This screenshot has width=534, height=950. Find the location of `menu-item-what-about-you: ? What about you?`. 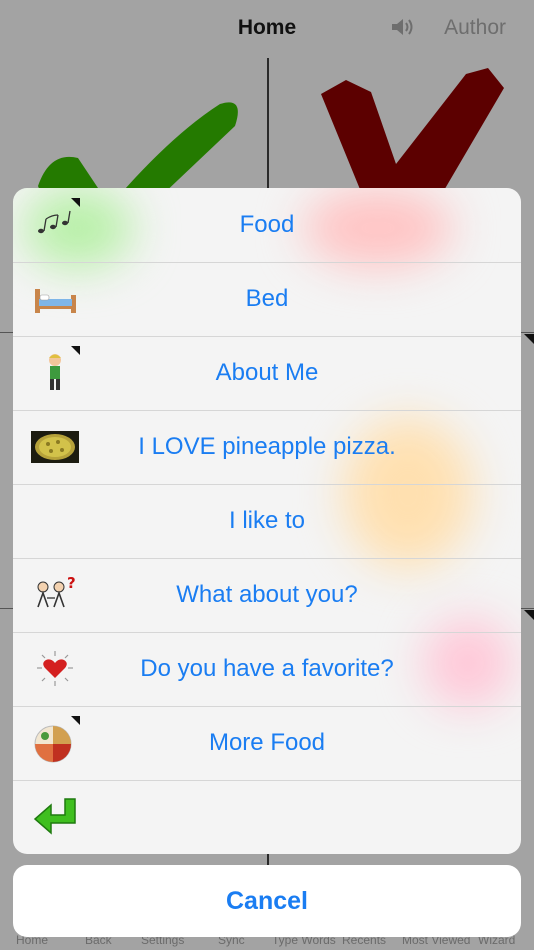

menu-item-what-about-you: ? What about you? is located at coordinates (267, 595).